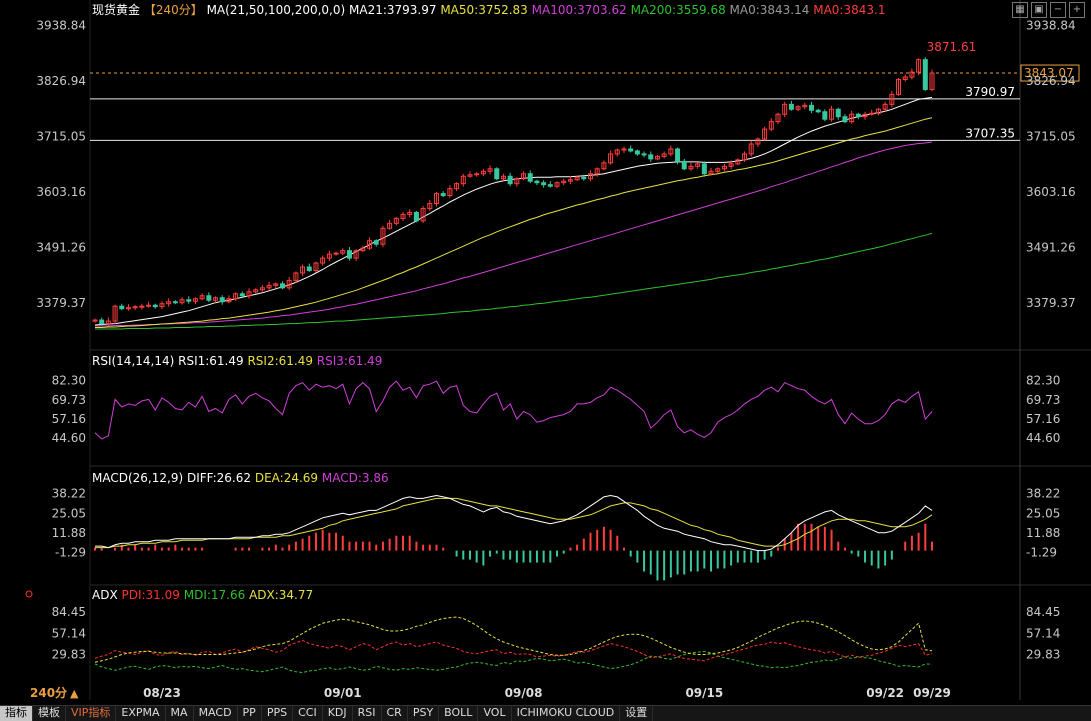 This screenshot has height=721, width=1091. What do you see at coordinates (69, 438) in the screenshot?
I see `rsi-tick-left: 44.60` at bounding box center [69, 438].